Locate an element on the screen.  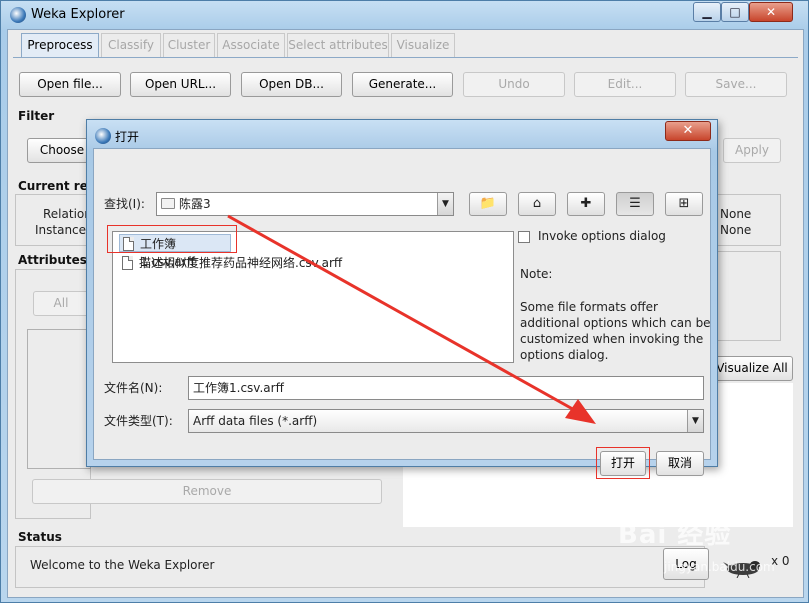
status-section-label: Status is located at coordinates (40, 537).